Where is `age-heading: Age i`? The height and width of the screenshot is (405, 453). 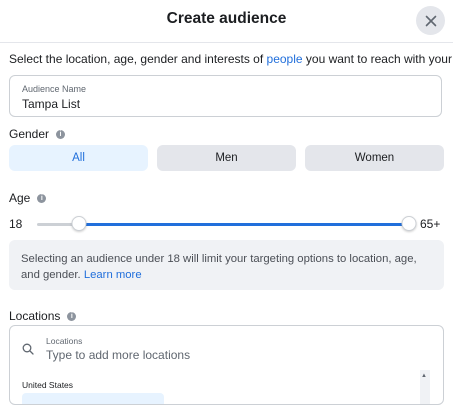
age-heading: Age i is located at coordinates (28, 198).